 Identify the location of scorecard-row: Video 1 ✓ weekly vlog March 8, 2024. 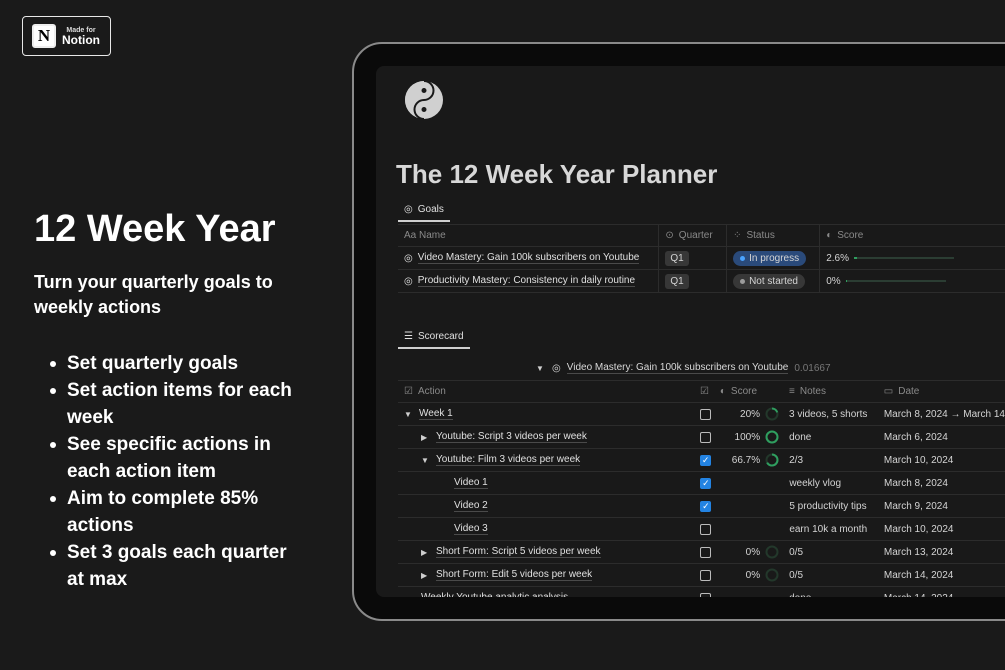
(701, 483).